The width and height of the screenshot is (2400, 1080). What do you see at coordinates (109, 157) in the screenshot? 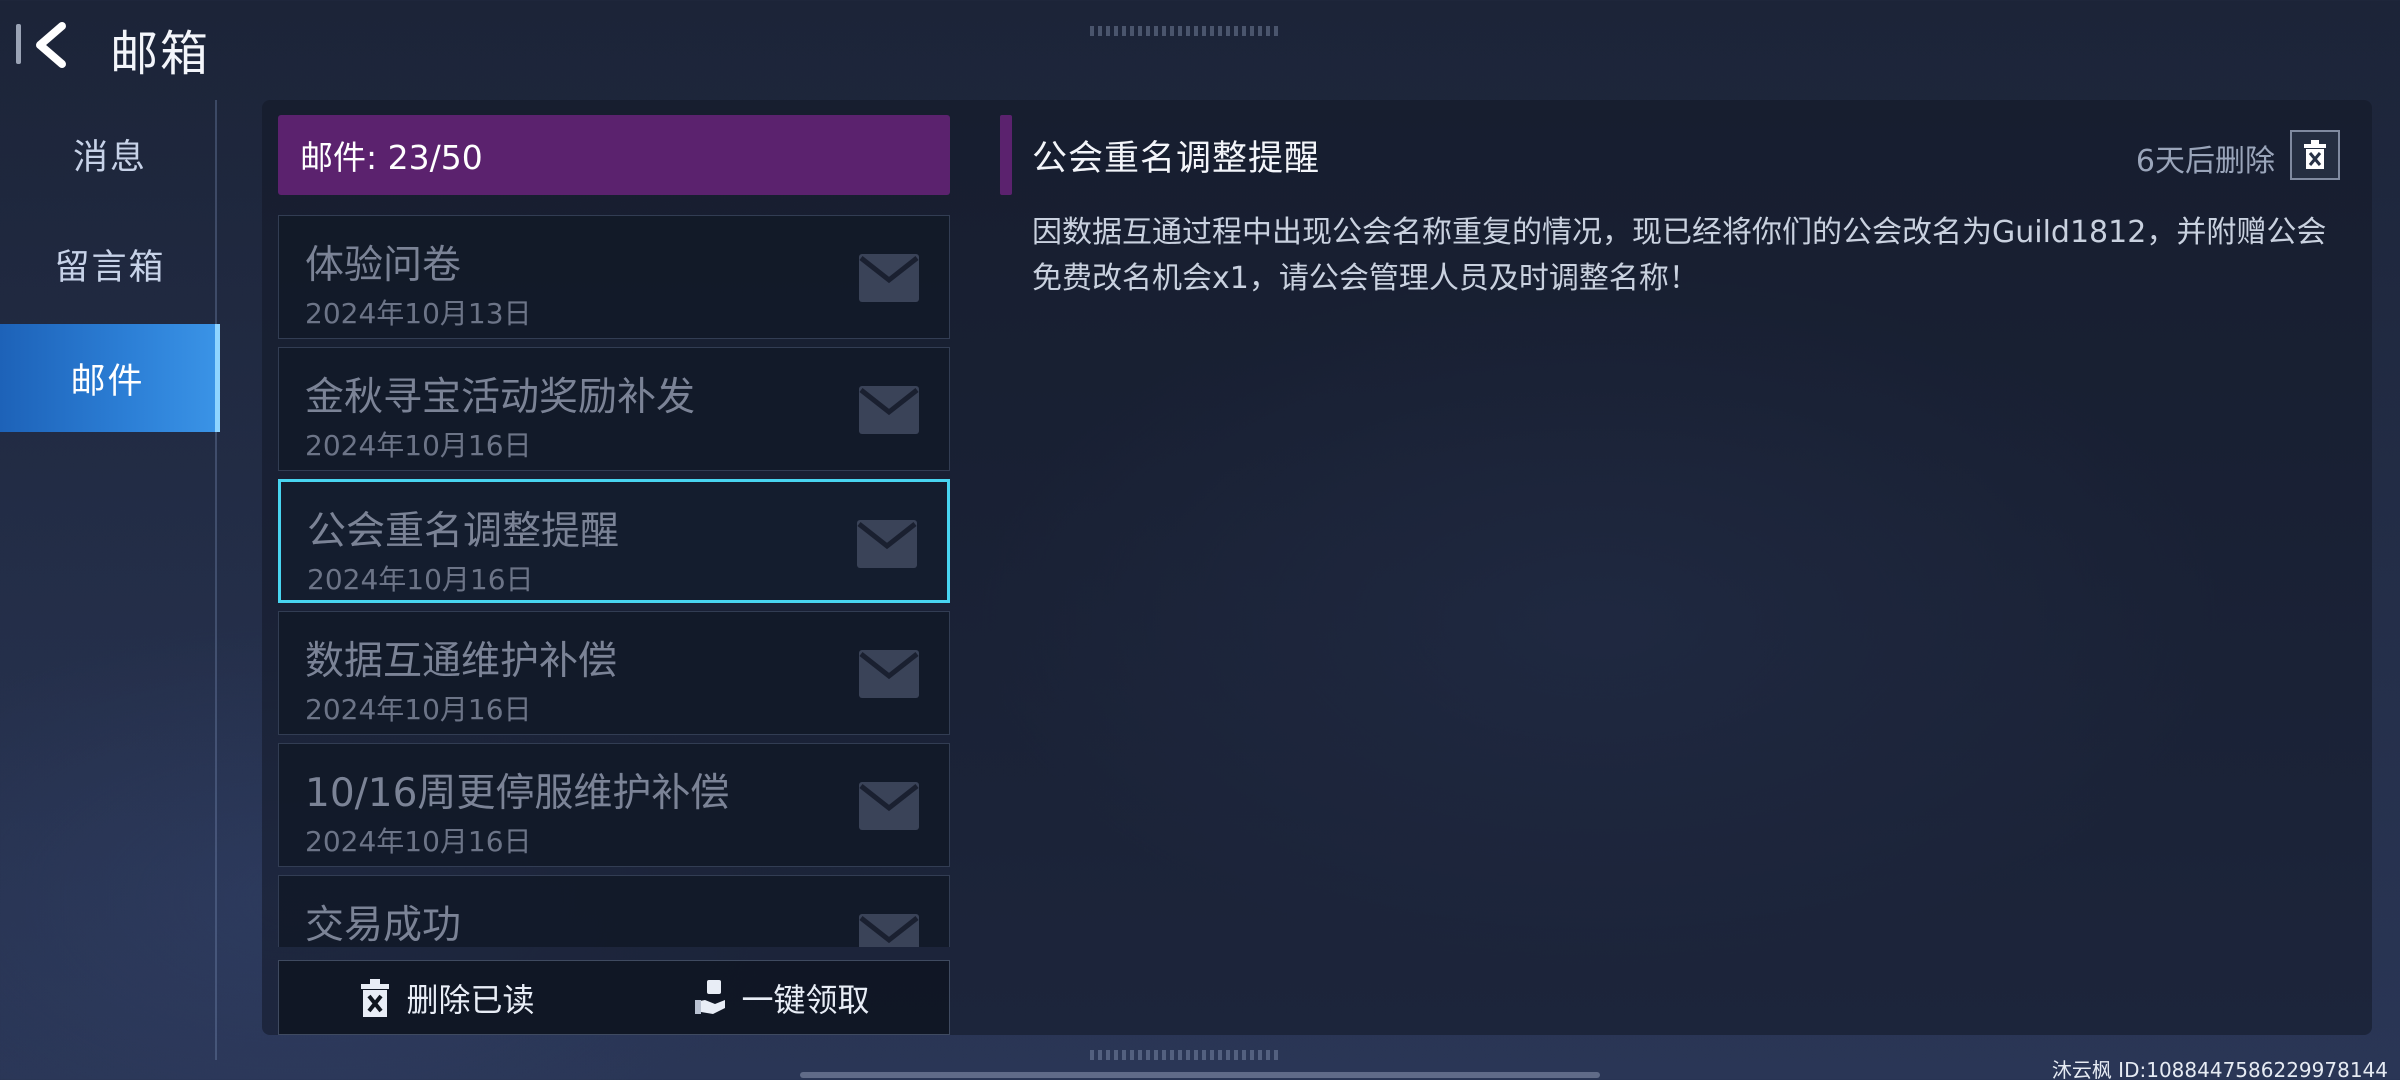
I see `sidebar-item-label: 消息` at bounding box center [109, 157].